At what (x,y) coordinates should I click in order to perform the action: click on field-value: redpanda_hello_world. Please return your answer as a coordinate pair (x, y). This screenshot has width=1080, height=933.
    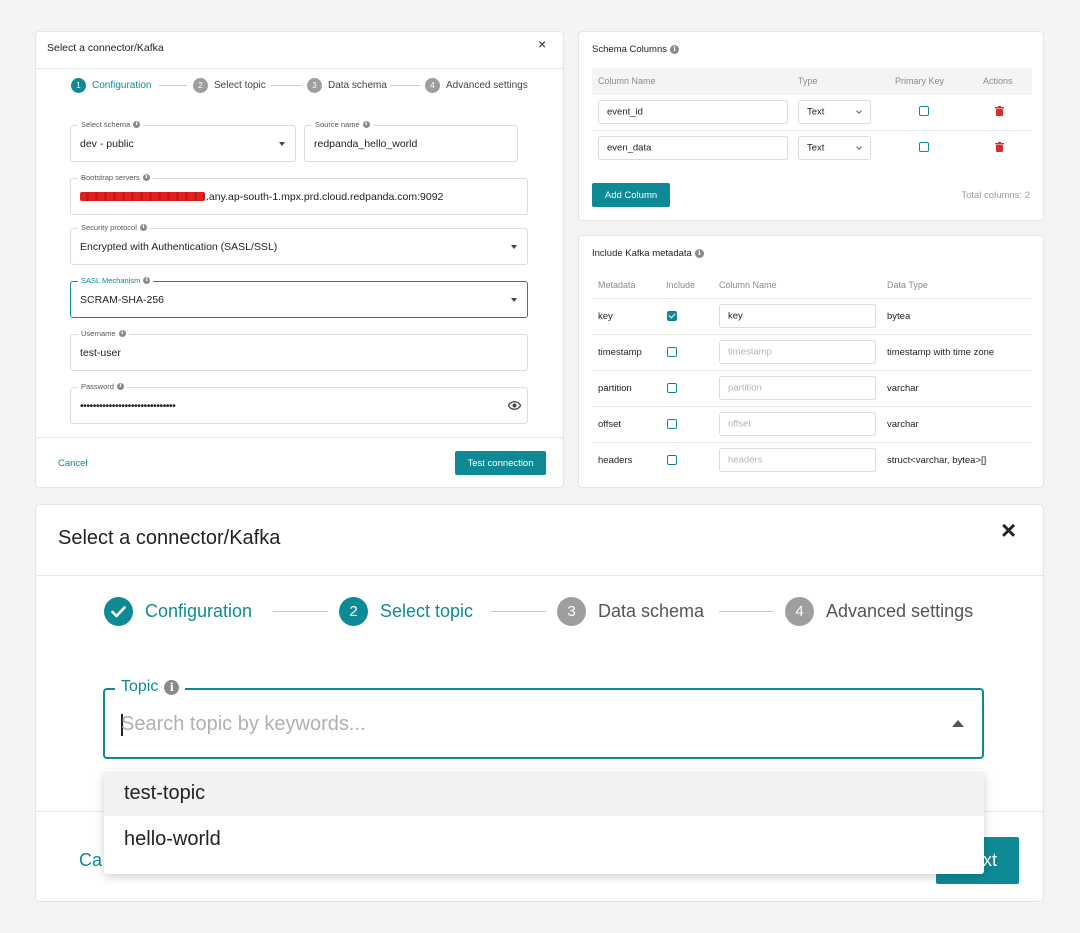
    Looking at the image, I should click on (366, 143).